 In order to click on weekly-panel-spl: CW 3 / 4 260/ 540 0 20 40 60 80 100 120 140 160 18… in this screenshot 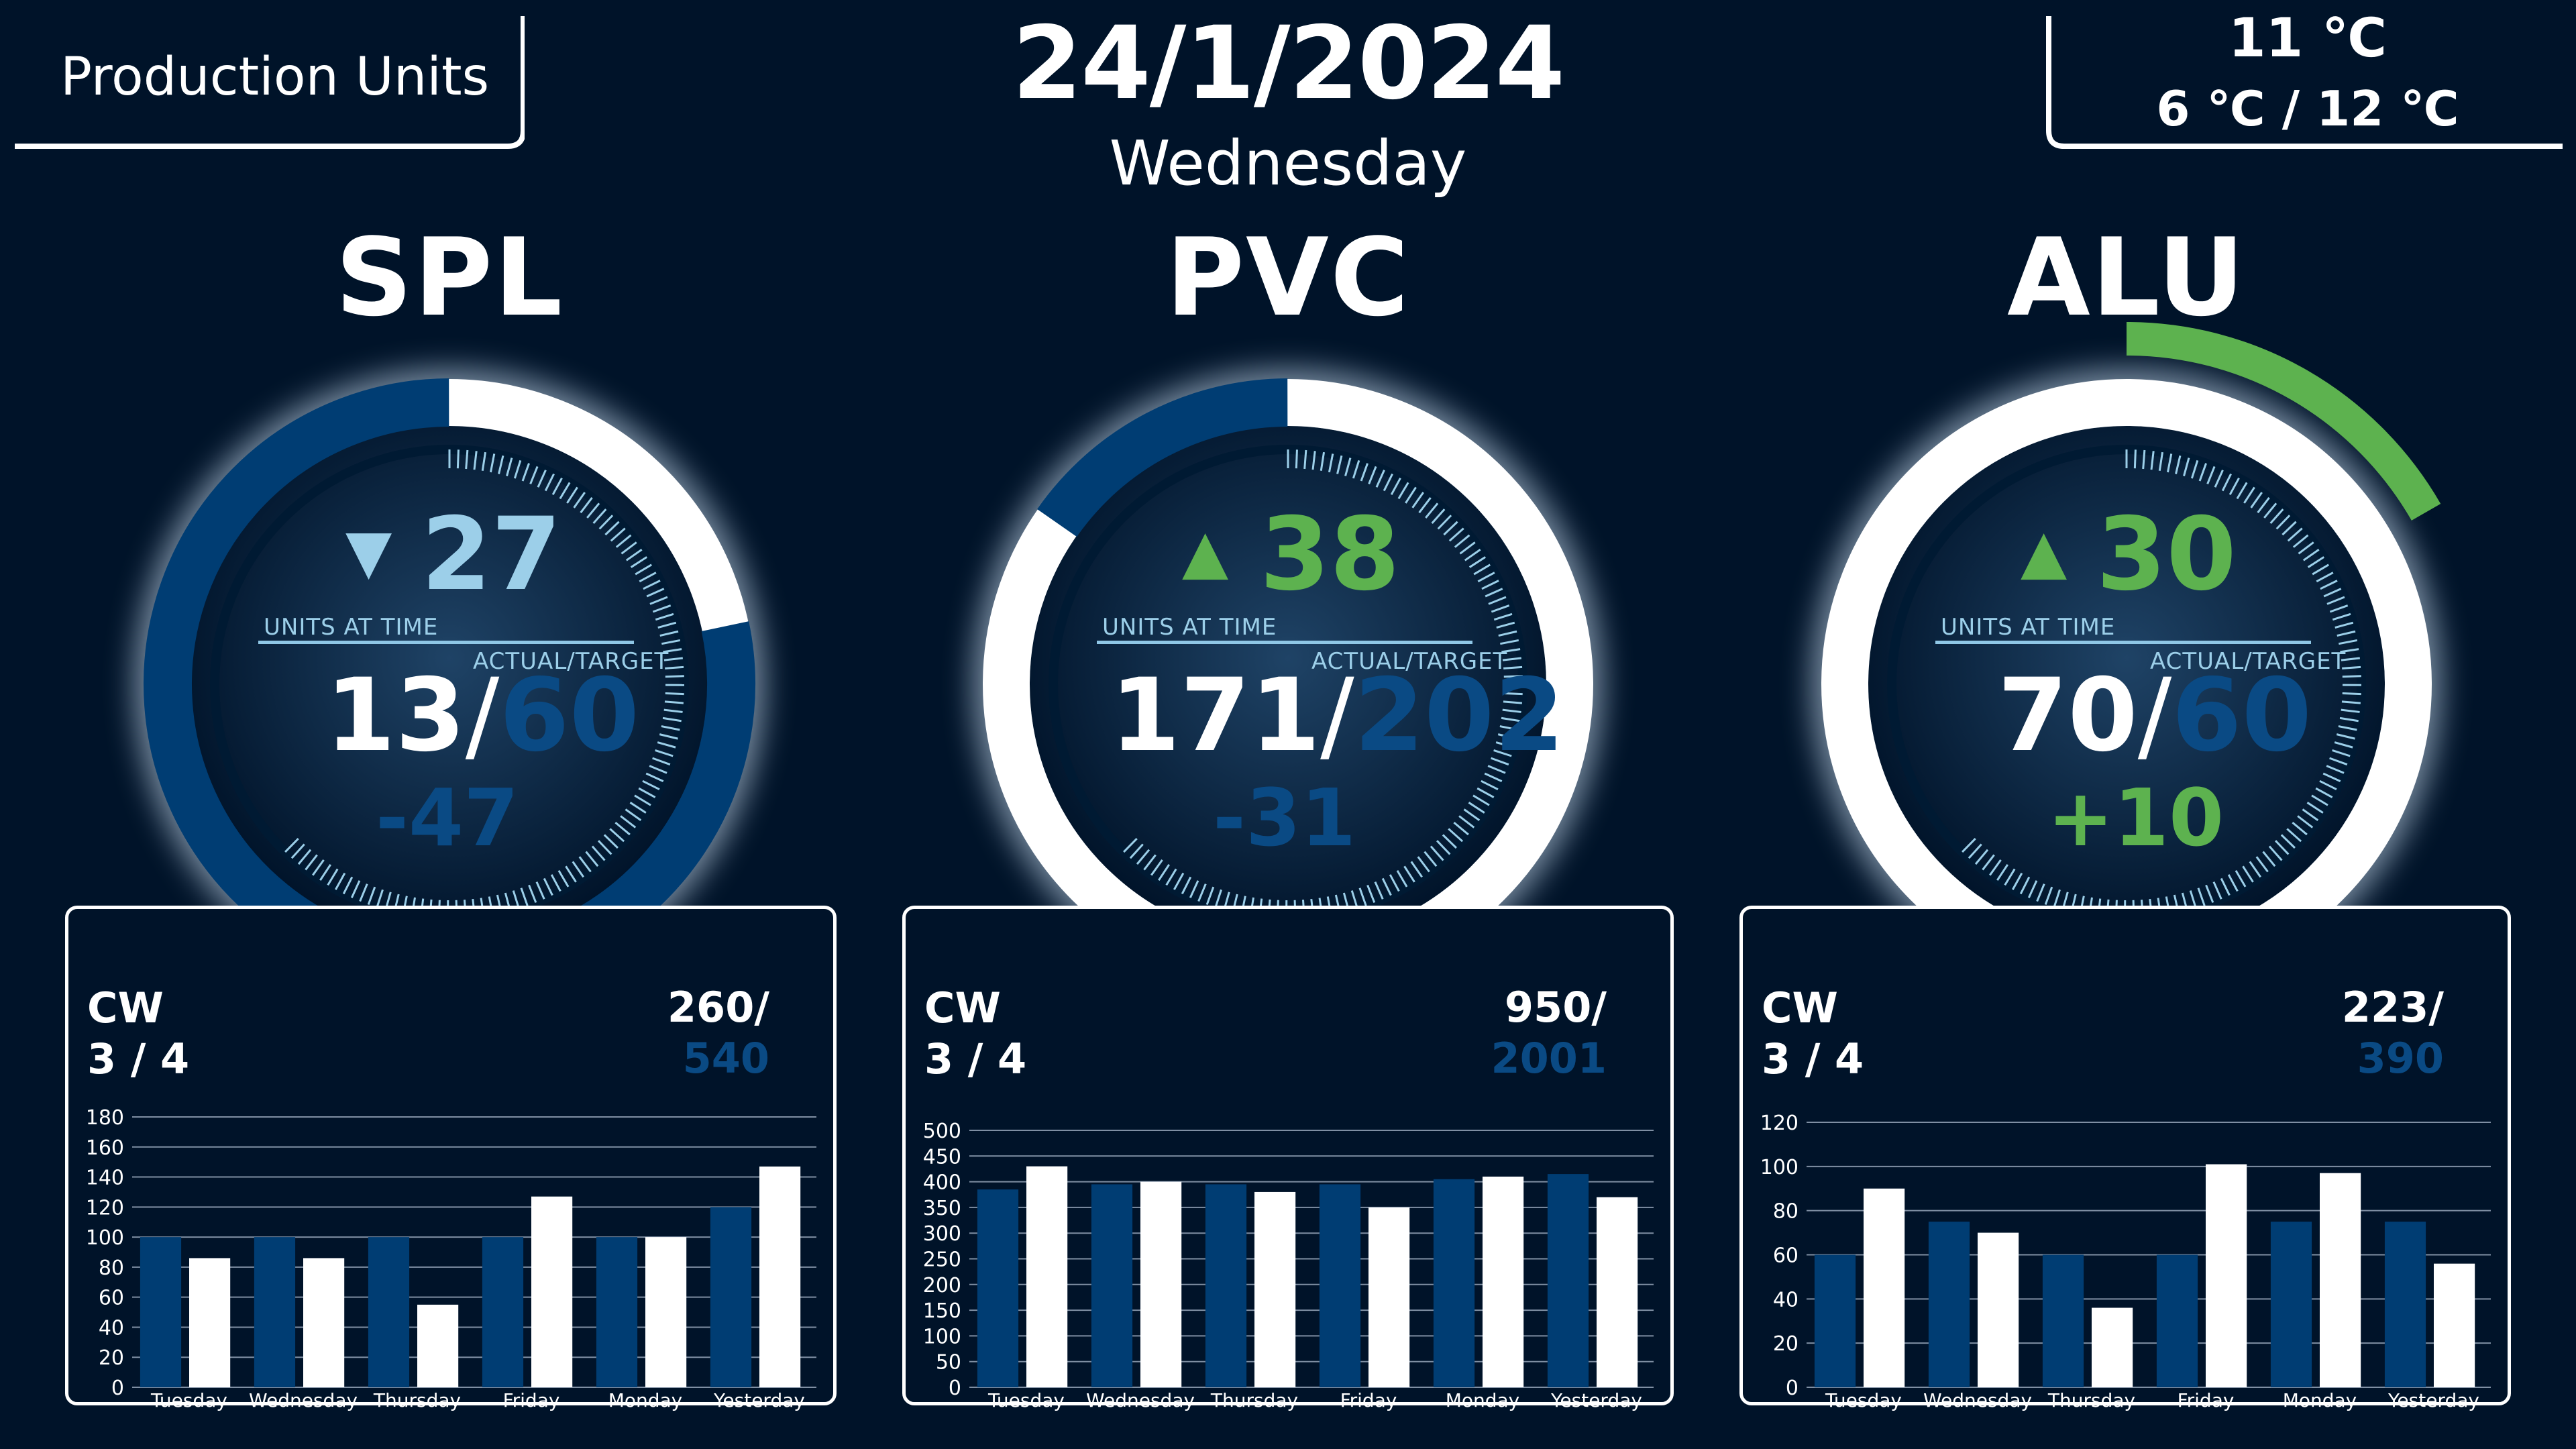, I will do `click(451, 1158)`.